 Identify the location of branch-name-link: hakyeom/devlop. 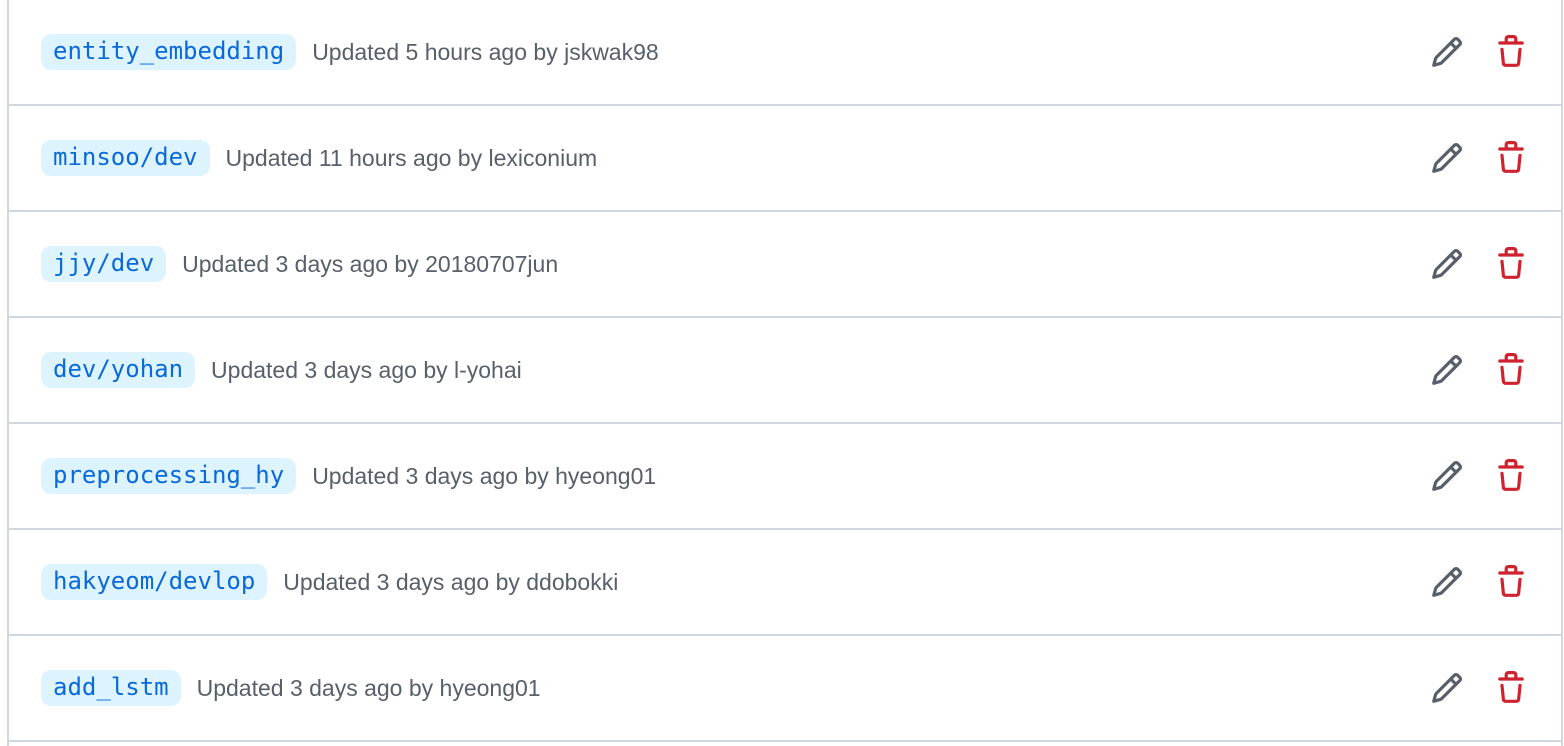
(154, 582).